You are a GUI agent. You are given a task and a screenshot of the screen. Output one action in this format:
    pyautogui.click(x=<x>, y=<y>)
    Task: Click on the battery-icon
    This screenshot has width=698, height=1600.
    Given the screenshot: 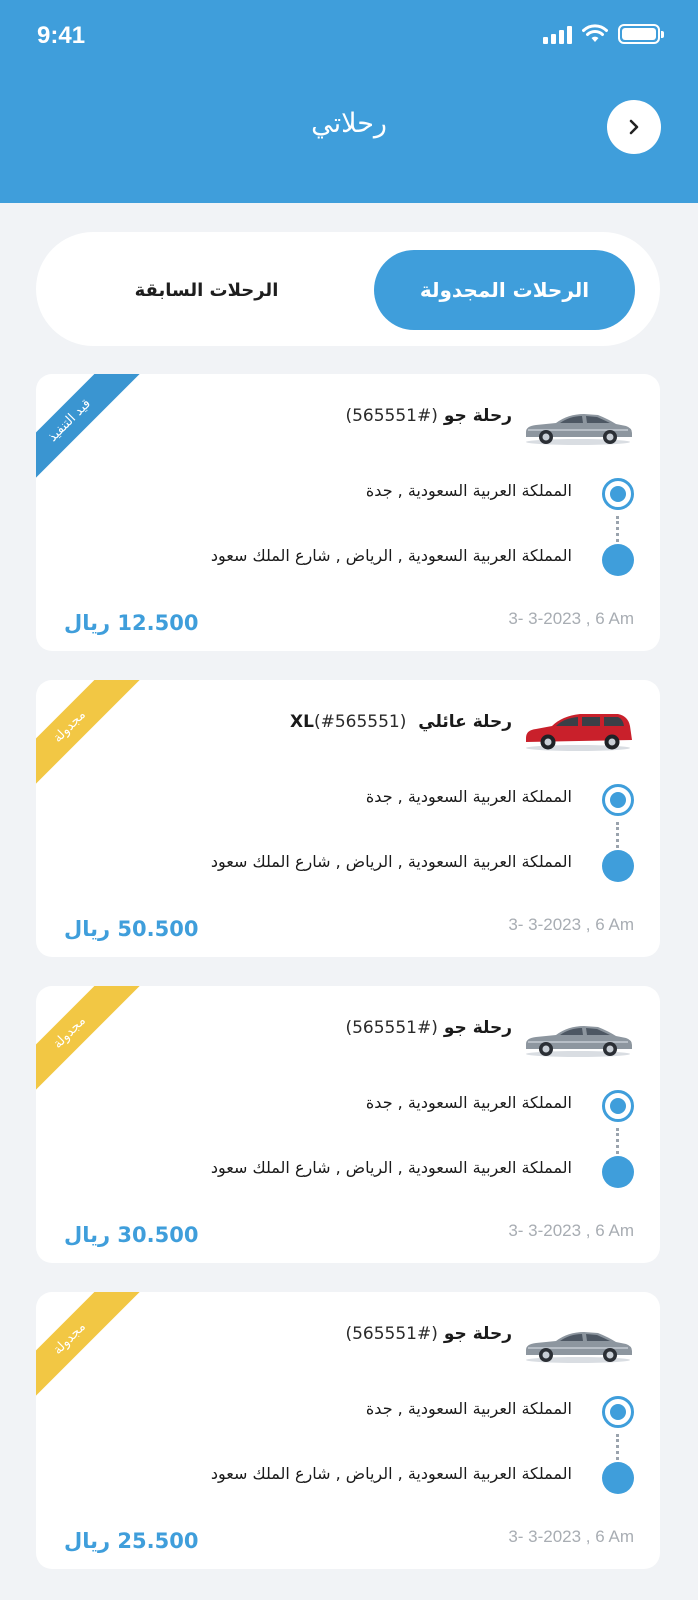 What is the action you would take?
    pyautogui.click(x=641, y=34)
    